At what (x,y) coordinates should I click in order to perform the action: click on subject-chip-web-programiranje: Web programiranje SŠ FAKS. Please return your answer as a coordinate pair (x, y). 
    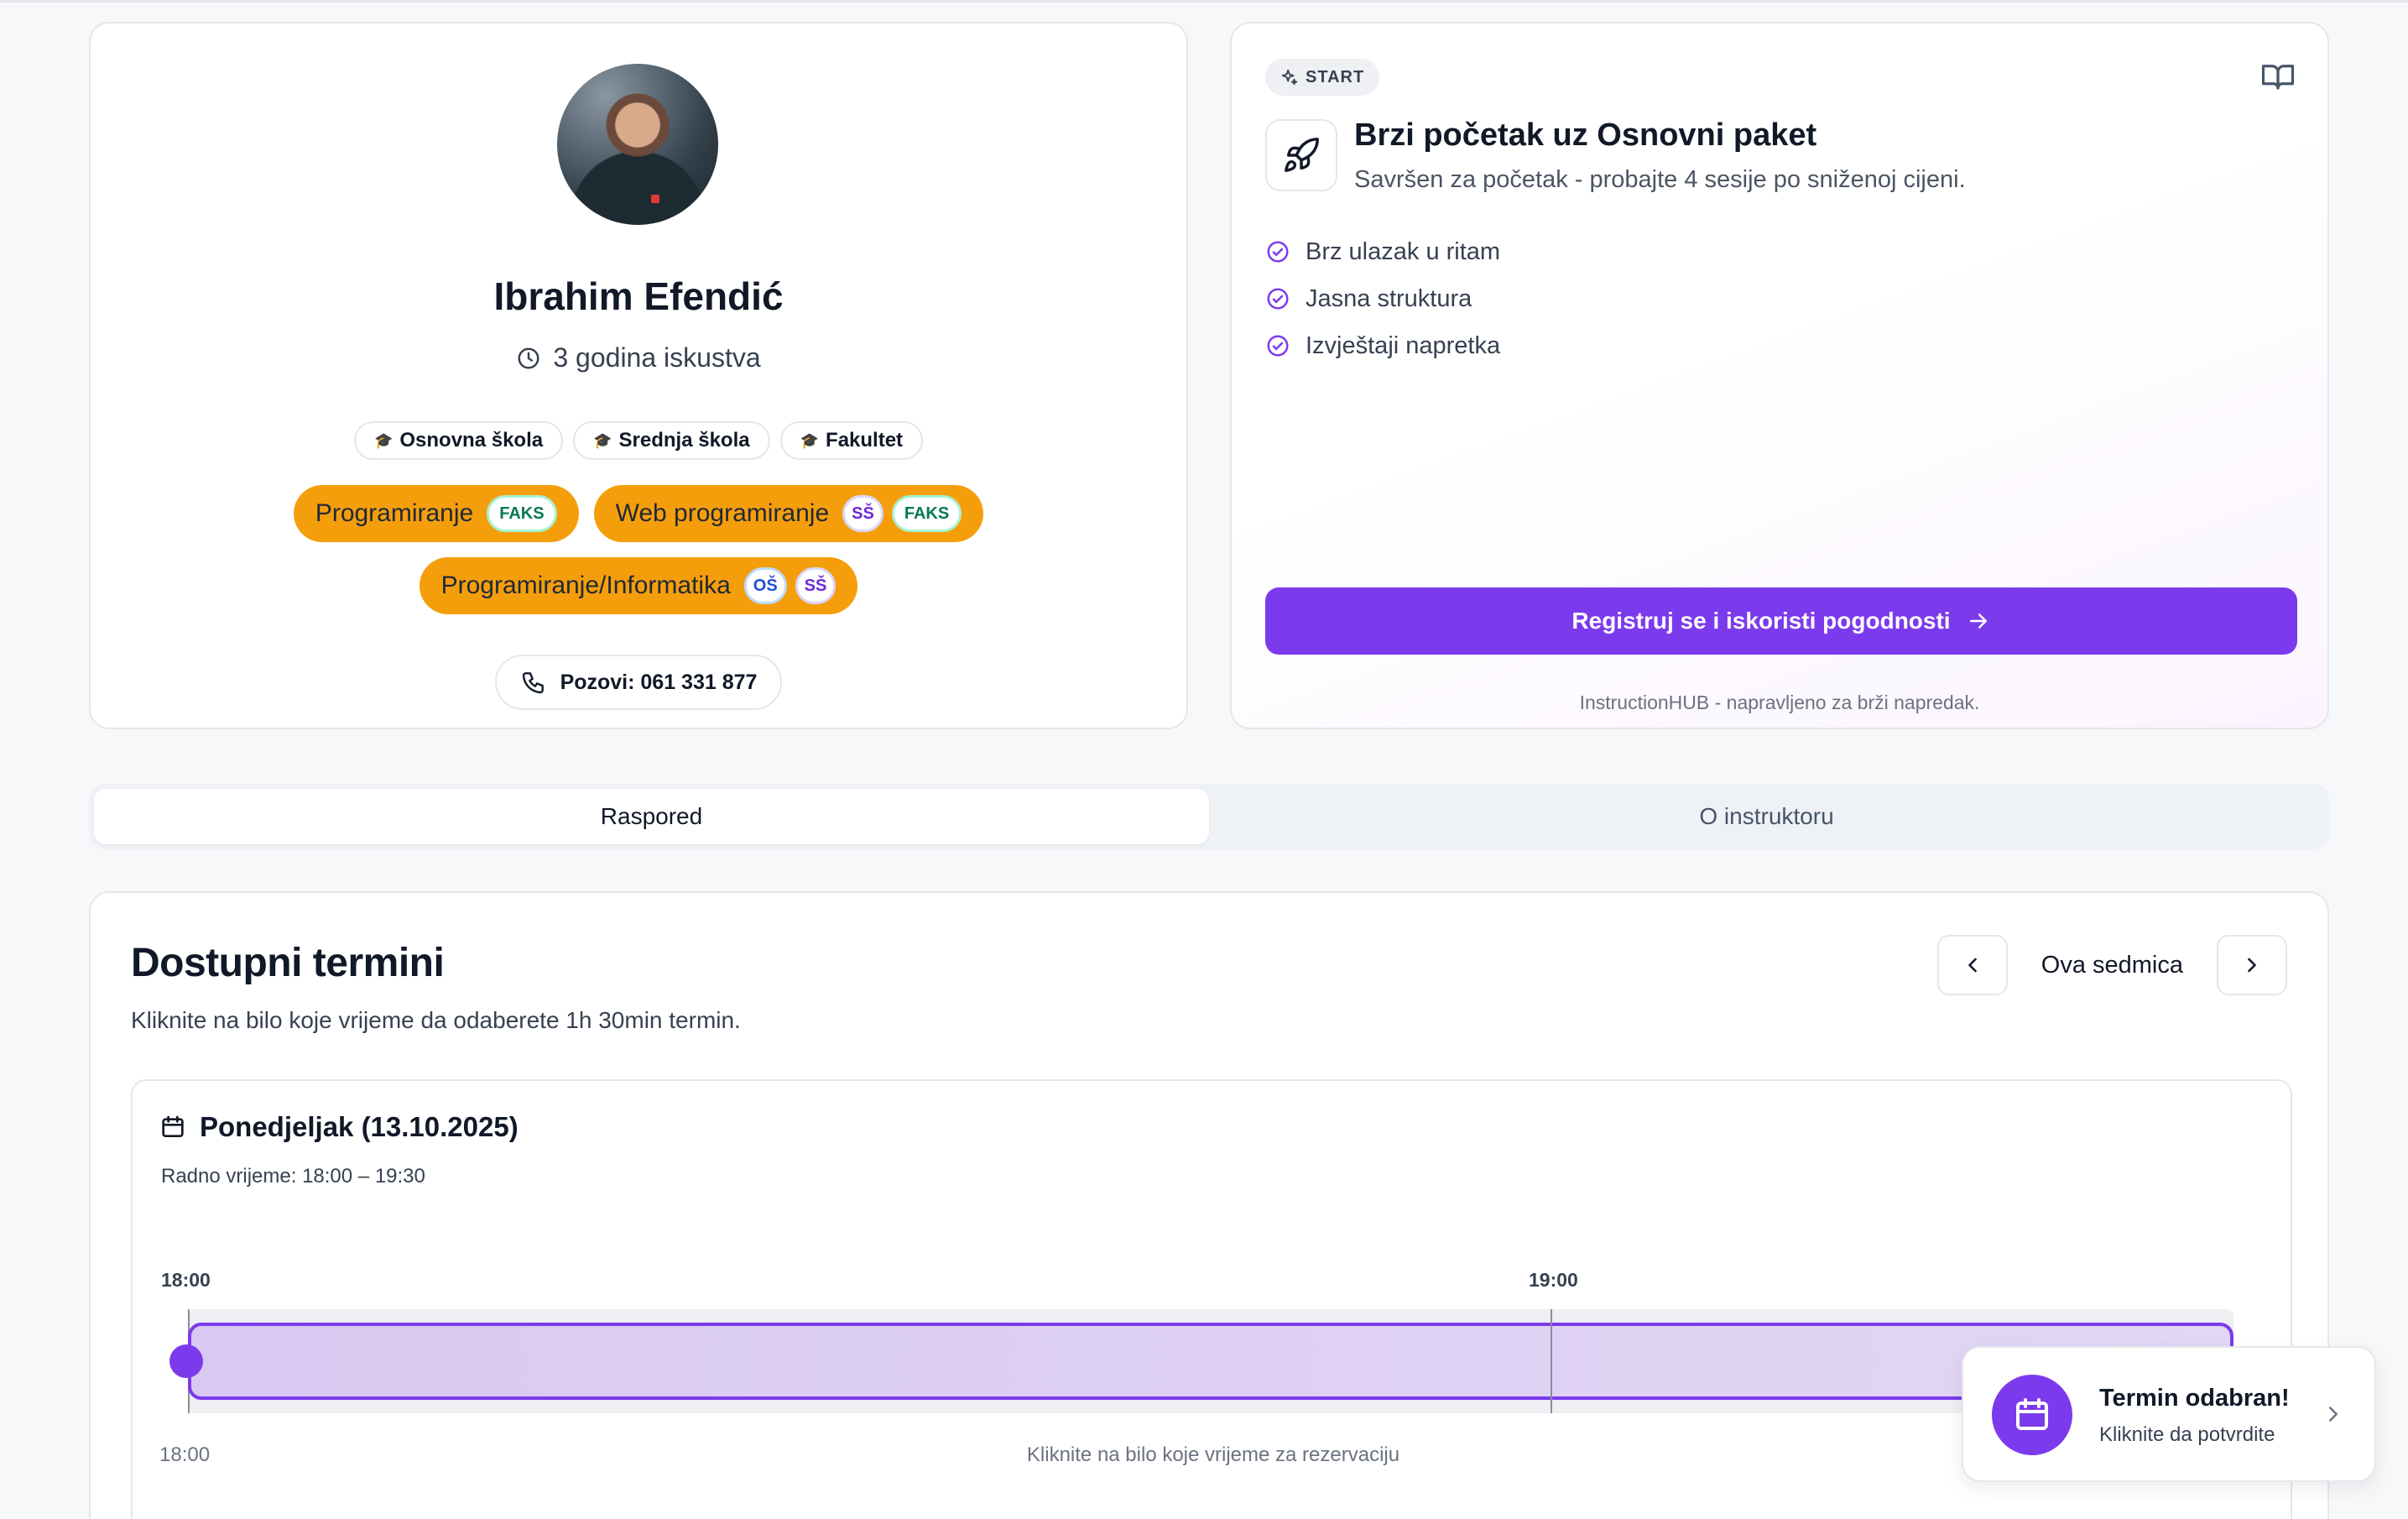
    Looking at the image, I should click on (788, 513).